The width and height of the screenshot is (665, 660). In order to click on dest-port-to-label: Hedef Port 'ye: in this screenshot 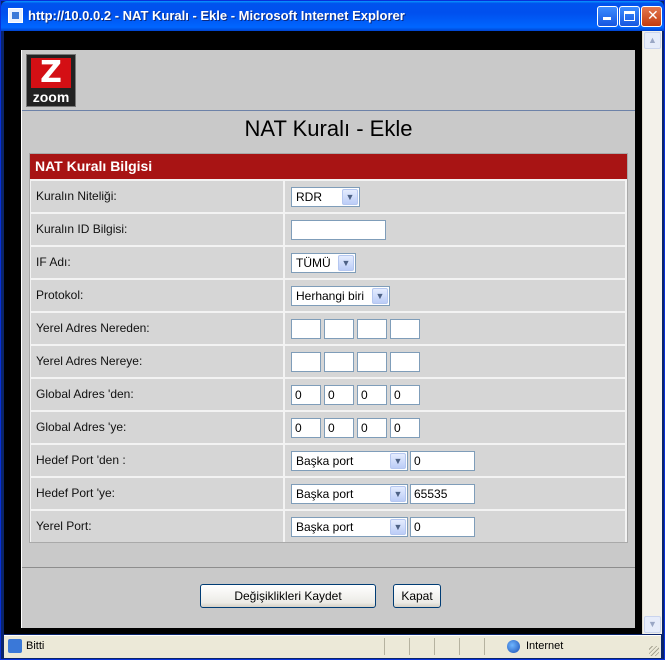, I will do `click(157, 493)`.